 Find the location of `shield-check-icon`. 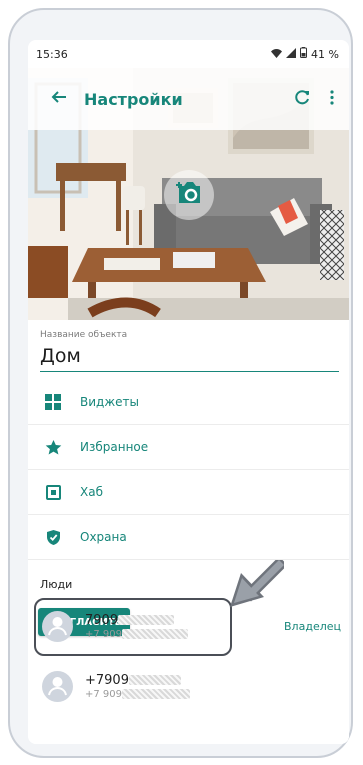

shield-check-icon is located at coordinates (54, 537).